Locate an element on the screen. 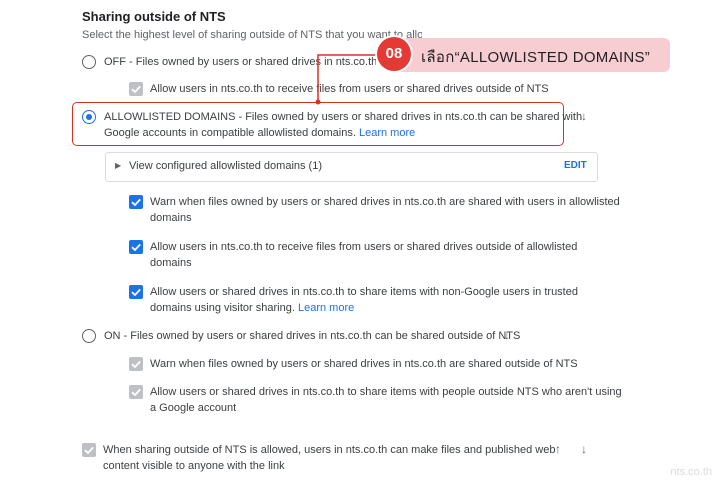 Image resolution: width=720 pixels, height=484 pixels. callout-connector is located at coordinates (346, 79).